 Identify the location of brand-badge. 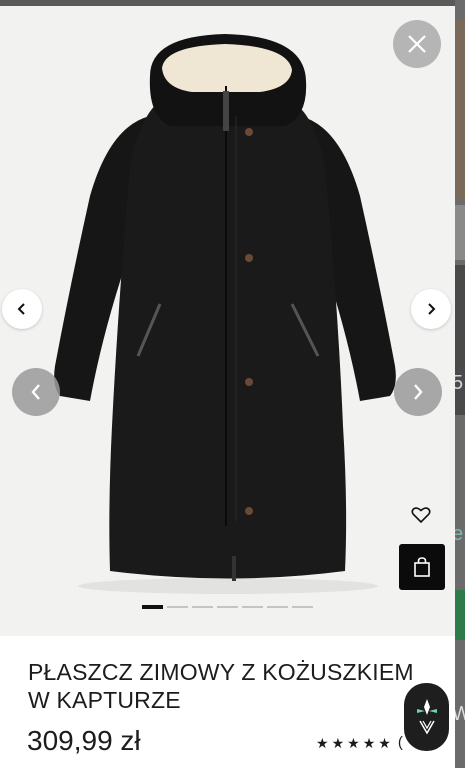
(426, 717).